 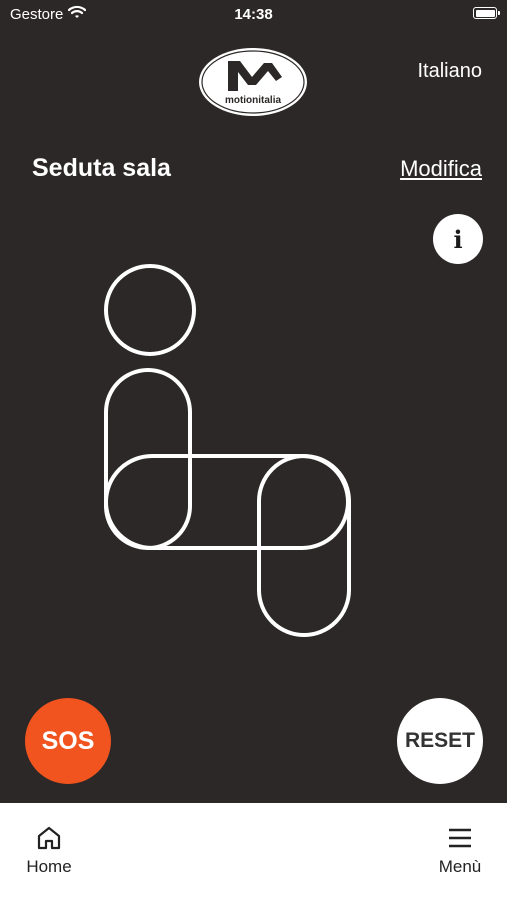 I want to click on status-time: 14:38, so click(x=253, y=14).